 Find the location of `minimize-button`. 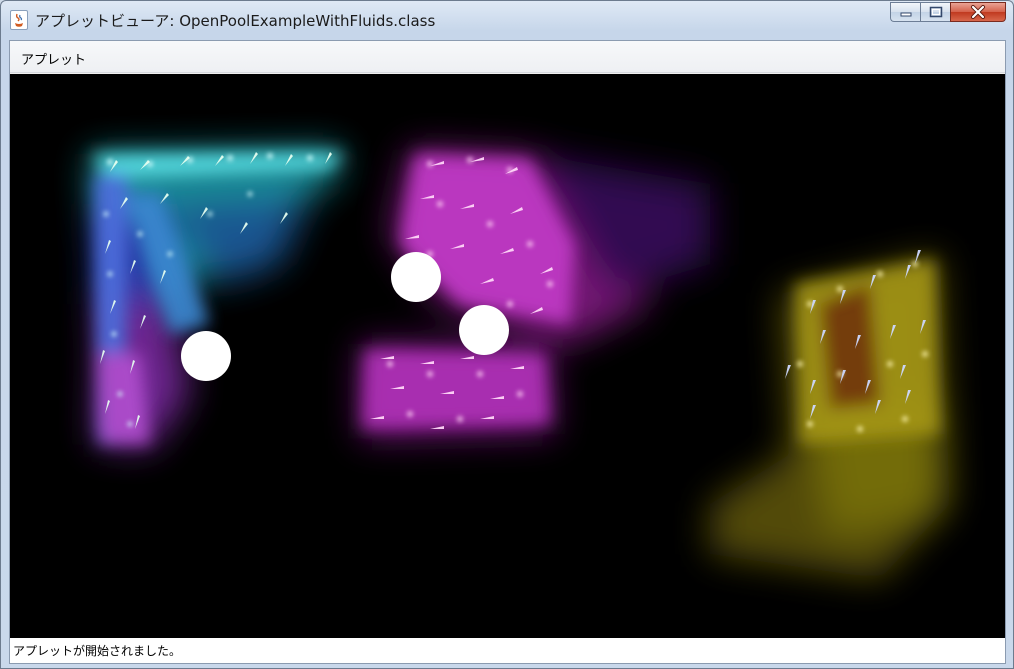

minimize-button is located at coordinates (905, 12).